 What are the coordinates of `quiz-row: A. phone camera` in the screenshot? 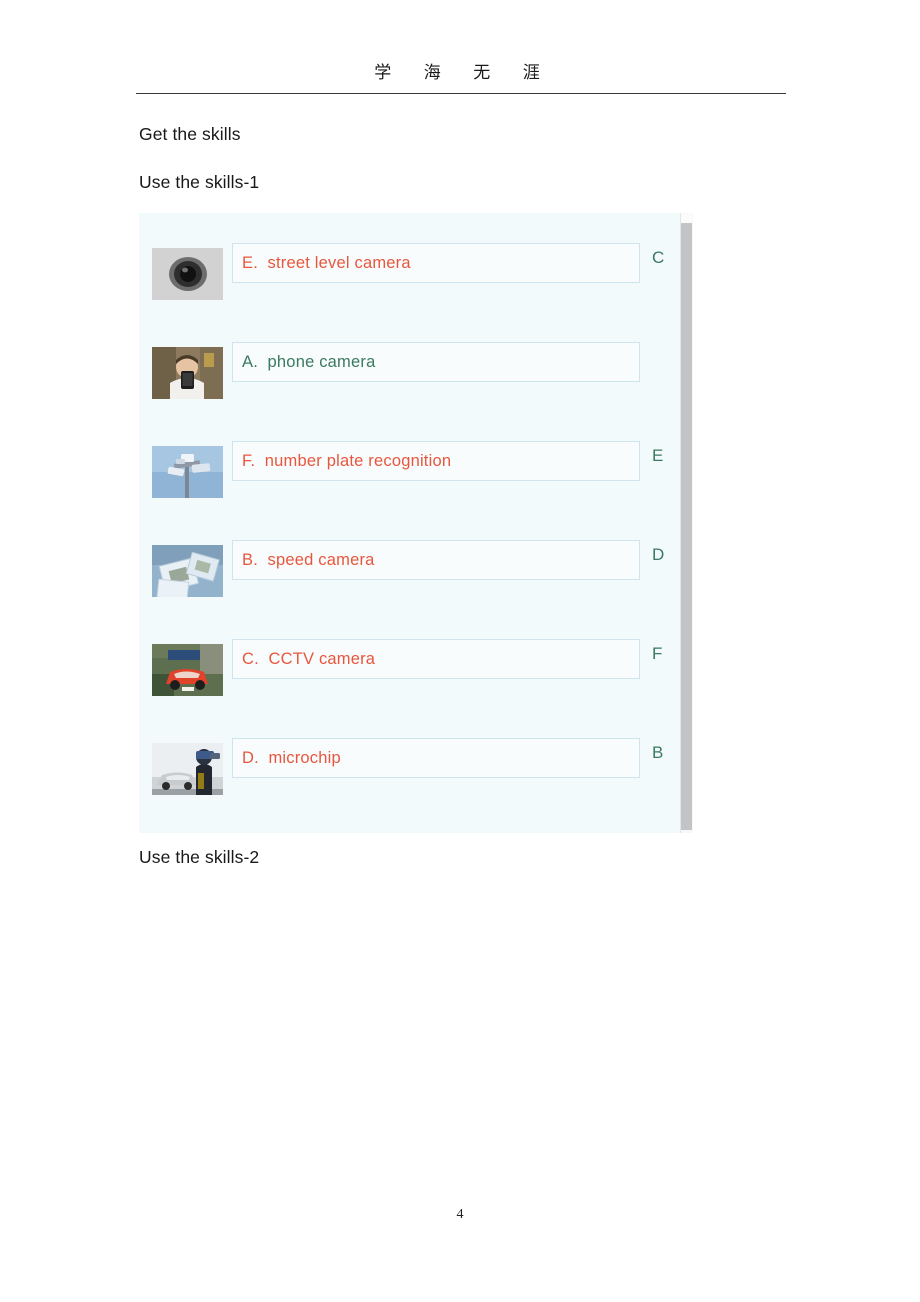 It's located at (409, 378).